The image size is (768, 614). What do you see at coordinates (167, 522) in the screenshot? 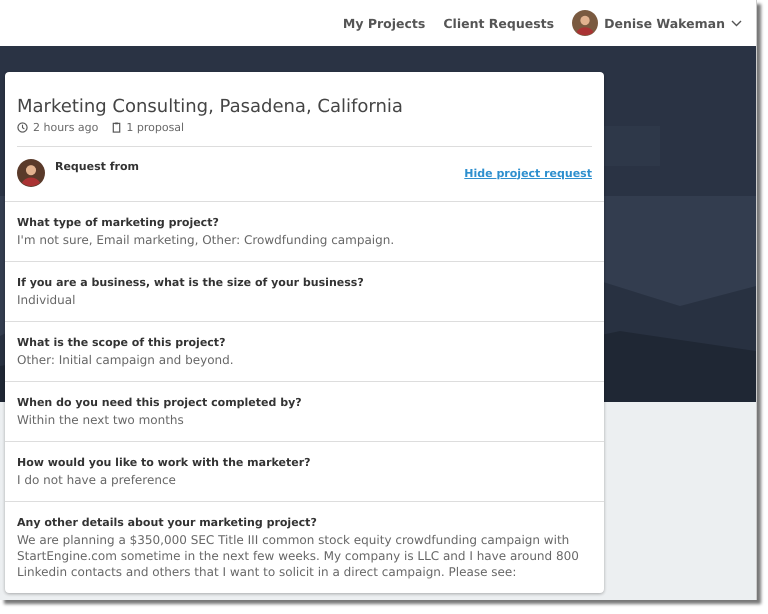
I see `question-label: Any other details about your marketing project?` at bounding box center [167, 522].